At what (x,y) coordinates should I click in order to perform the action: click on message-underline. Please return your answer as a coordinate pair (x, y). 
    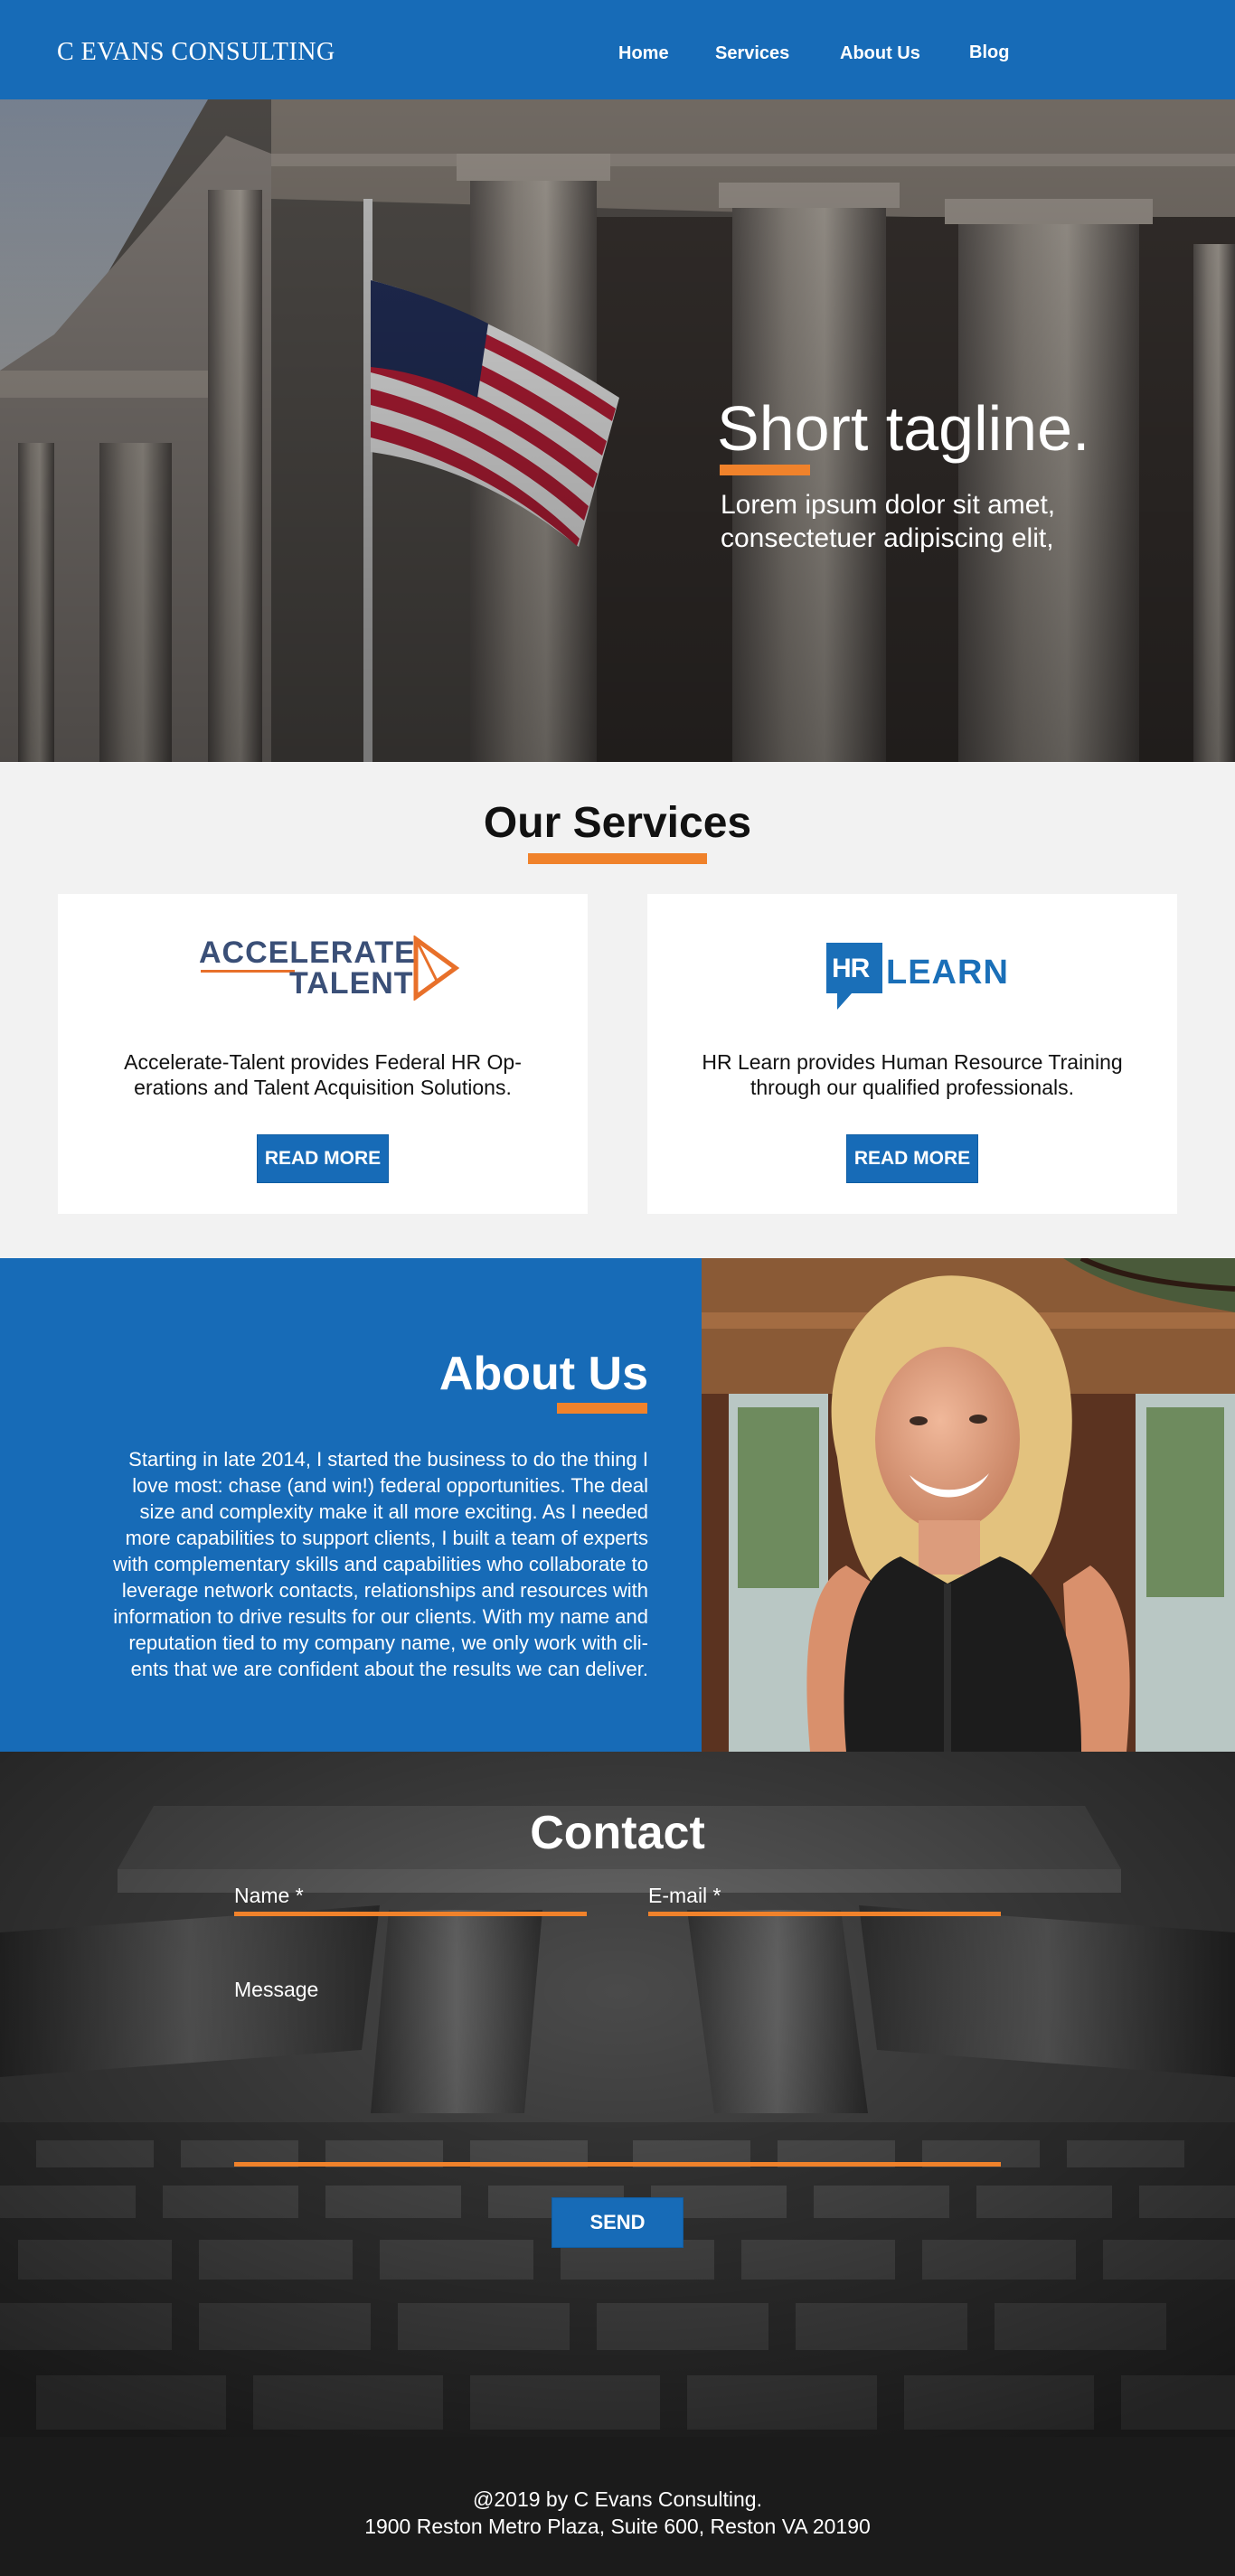
    Looking at the image, I should click on (617, 2164).